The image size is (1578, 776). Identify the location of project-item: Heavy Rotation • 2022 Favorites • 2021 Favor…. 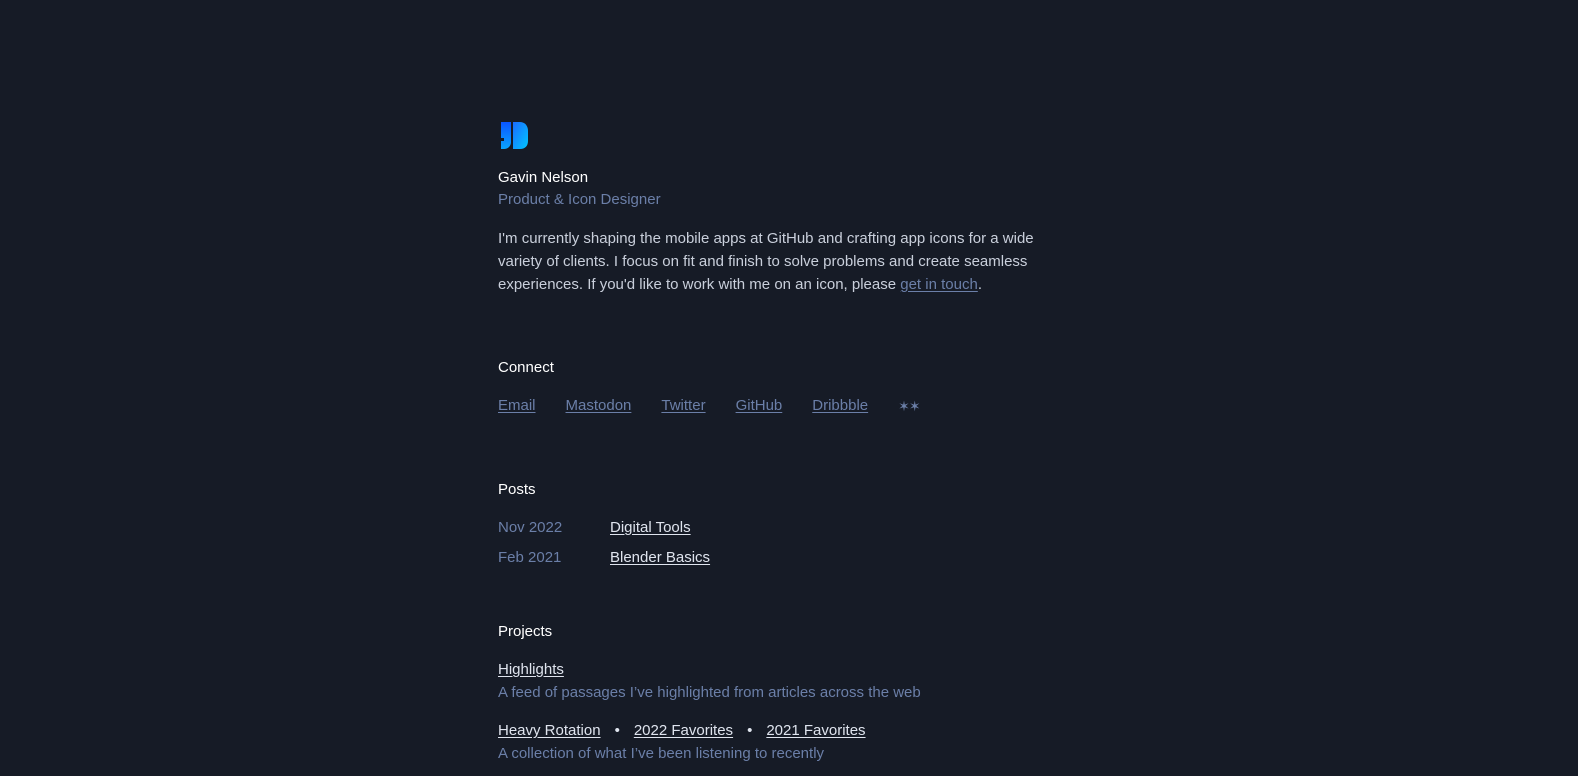
(778, 742).